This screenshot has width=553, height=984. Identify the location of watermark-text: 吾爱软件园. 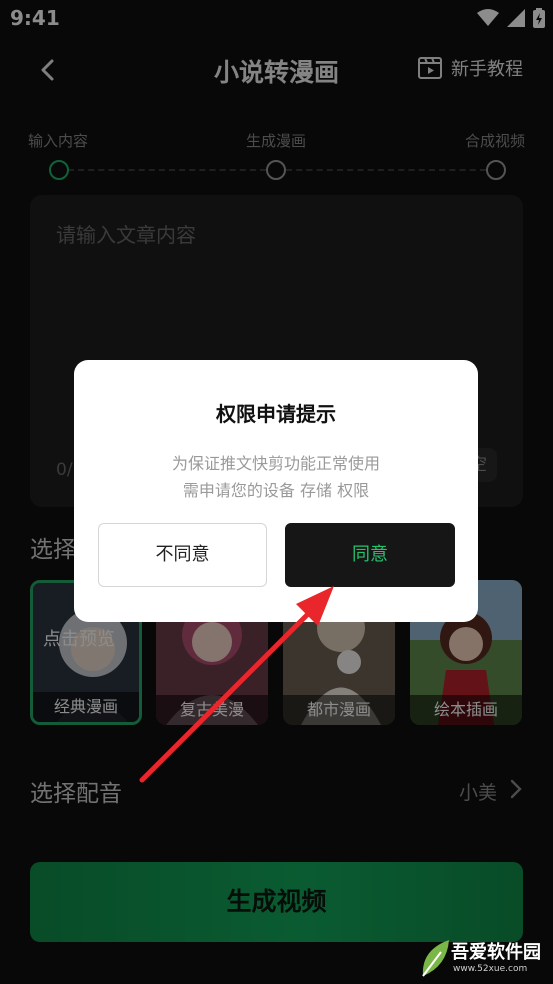
(496, 952).